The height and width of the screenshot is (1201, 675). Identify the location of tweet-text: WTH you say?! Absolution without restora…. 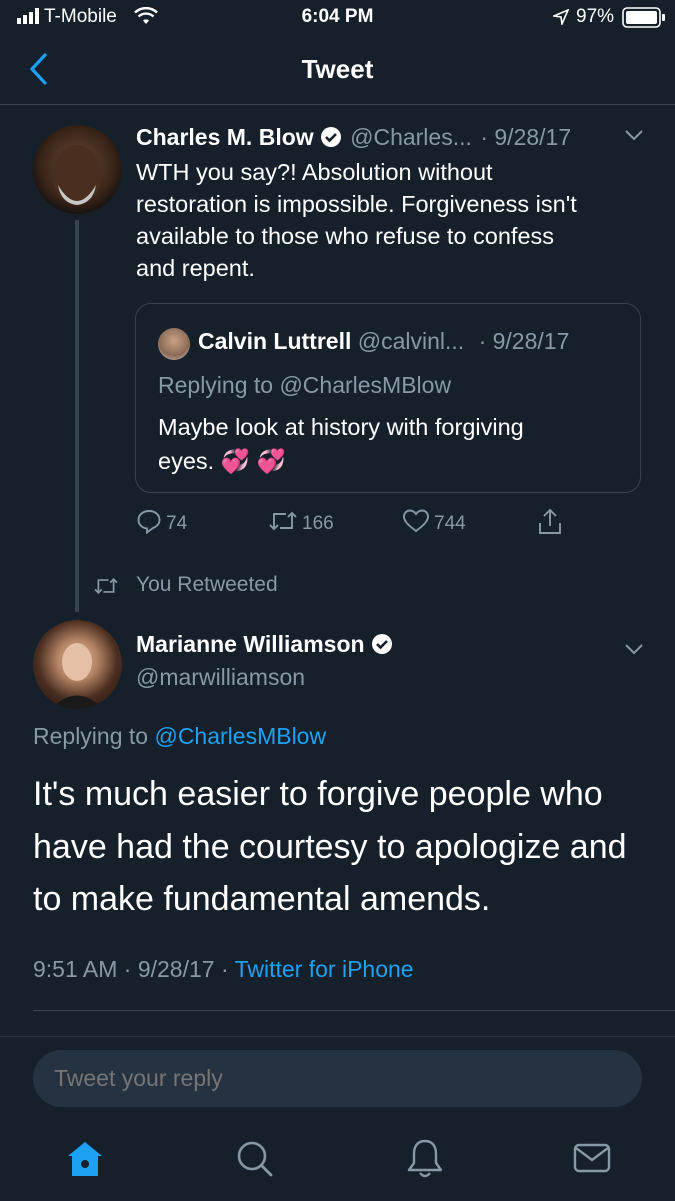
(396, 220).